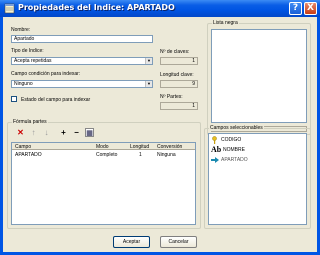  I want to click on database-icon, so click(9, 8).